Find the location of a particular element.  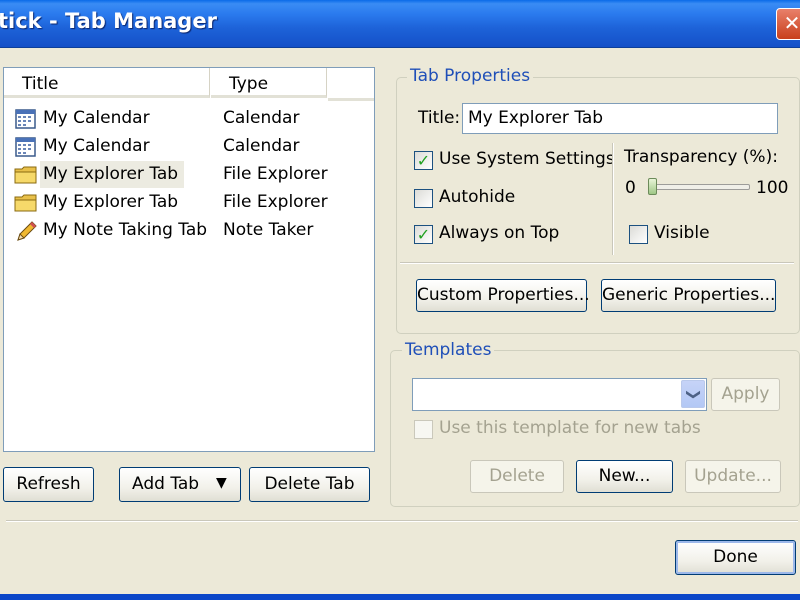

list-item: My Explorer Tab File Explorer is located at coordinates (189, 202).